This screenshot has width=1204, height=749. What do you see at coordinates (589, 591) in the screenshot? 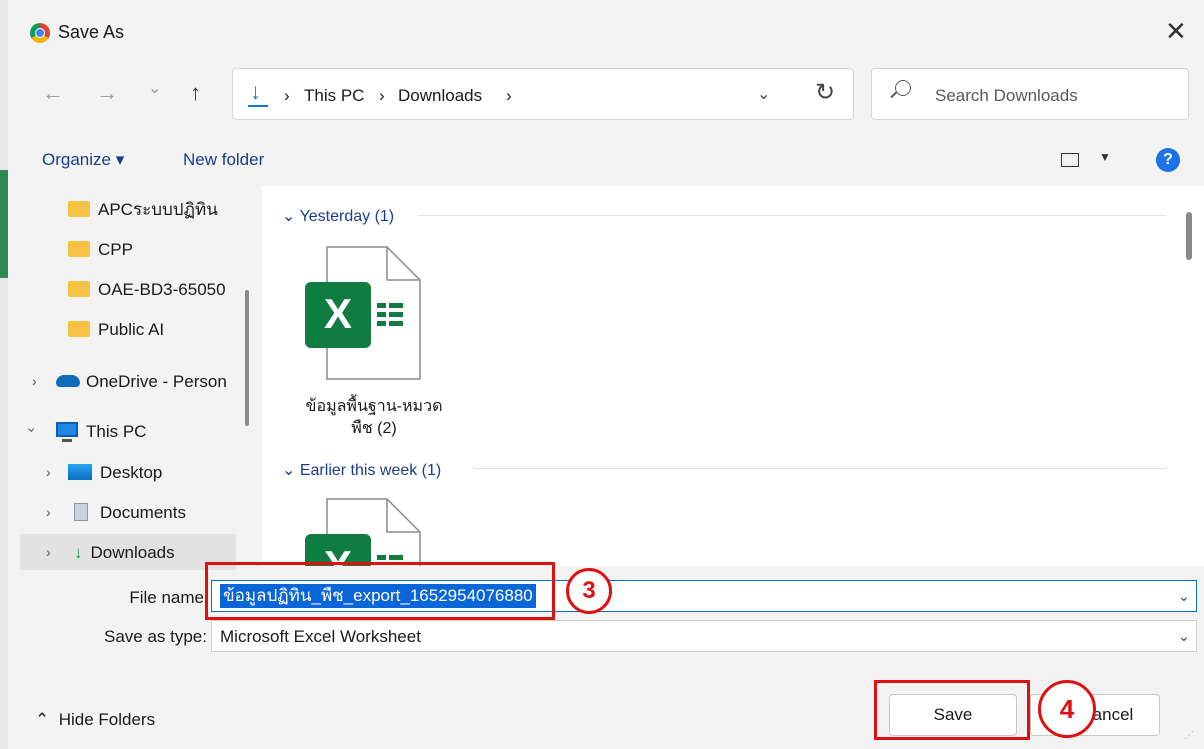
I see `annotation-step-3: 3` at bounding box center [589, 591].